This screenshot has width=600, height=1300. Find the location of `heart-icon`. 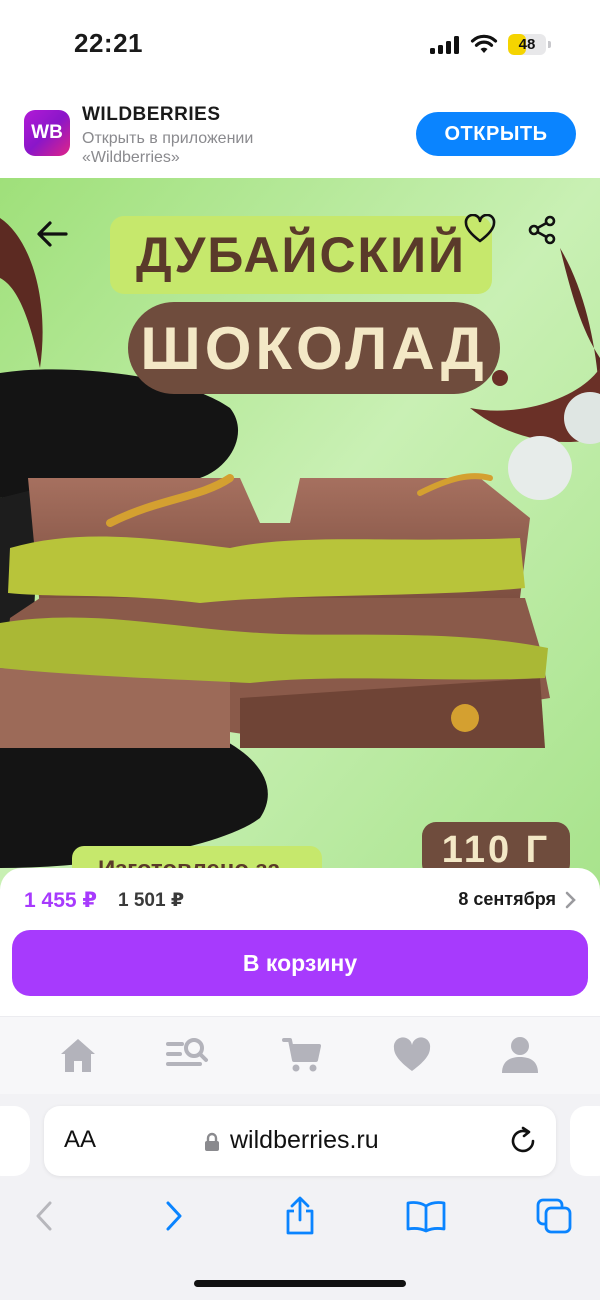

heart-icon is located at coordinates (484, 234).